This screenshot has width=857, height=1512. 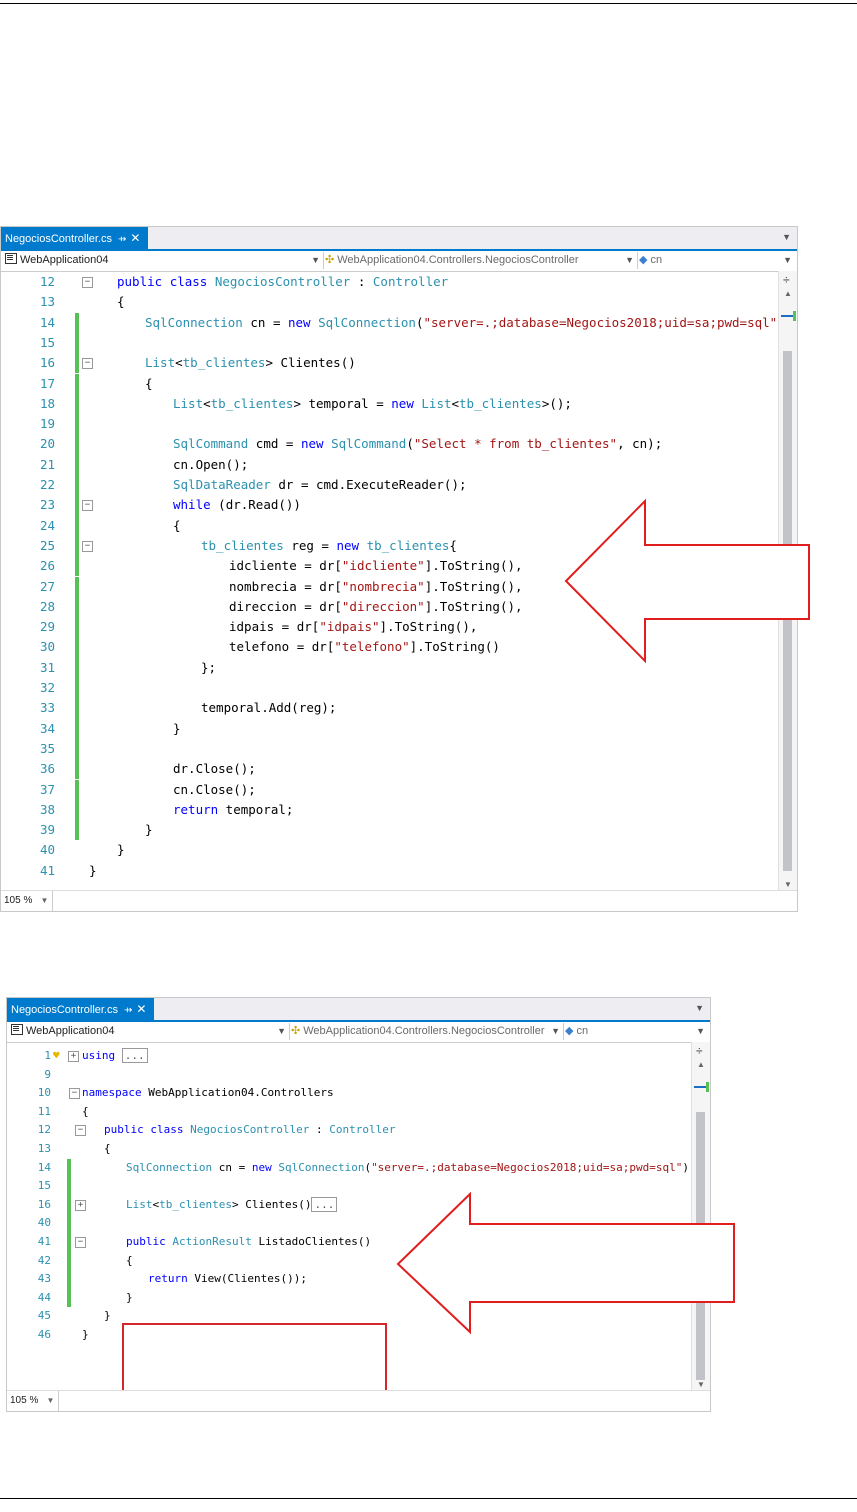 I want to click on code-line: 39}, so click(x=390, y=830).